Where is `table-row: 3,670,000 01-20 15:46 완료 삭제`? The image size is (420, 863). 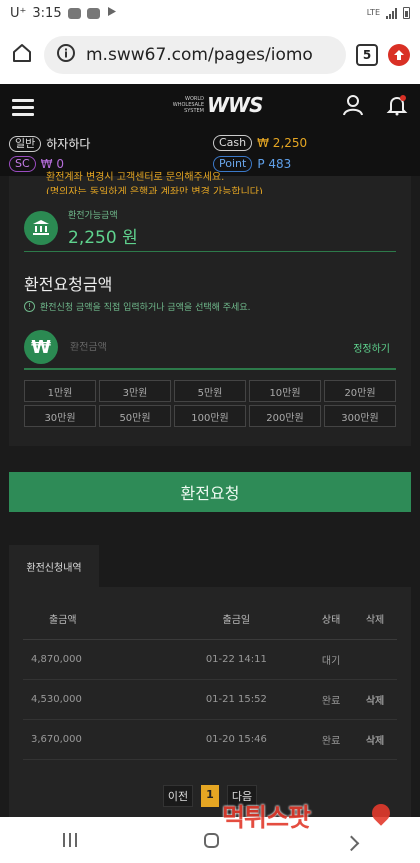
table-row: 3,670,000 01-20 15:46 완료 삭제 is located at coordinates (210, 739).